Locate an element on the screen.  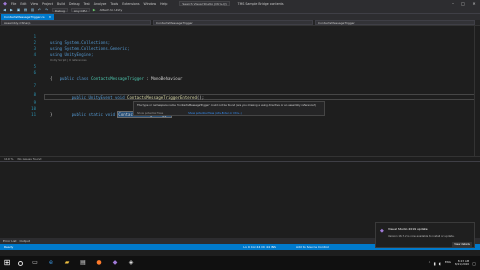
tab-output: Output is located at coordinates (25, 241).